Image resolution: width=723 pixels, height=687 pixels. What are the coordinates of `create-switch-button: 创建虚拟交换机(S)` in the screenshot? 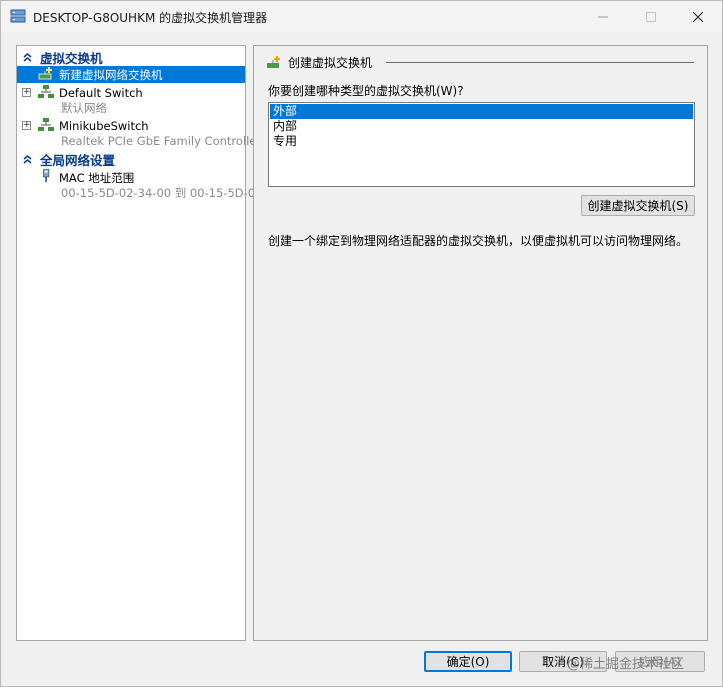 It's located at (638, 205).